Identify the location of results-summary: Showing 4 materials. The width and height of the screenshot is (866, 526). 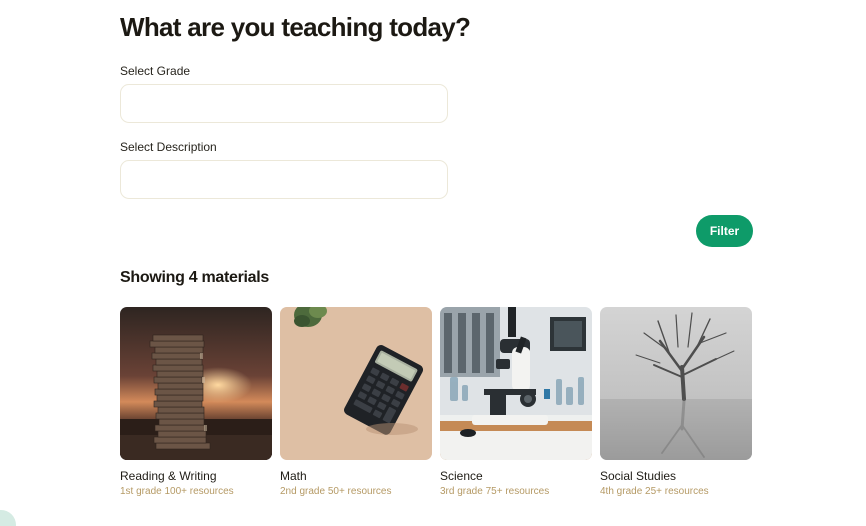
(195, 277).